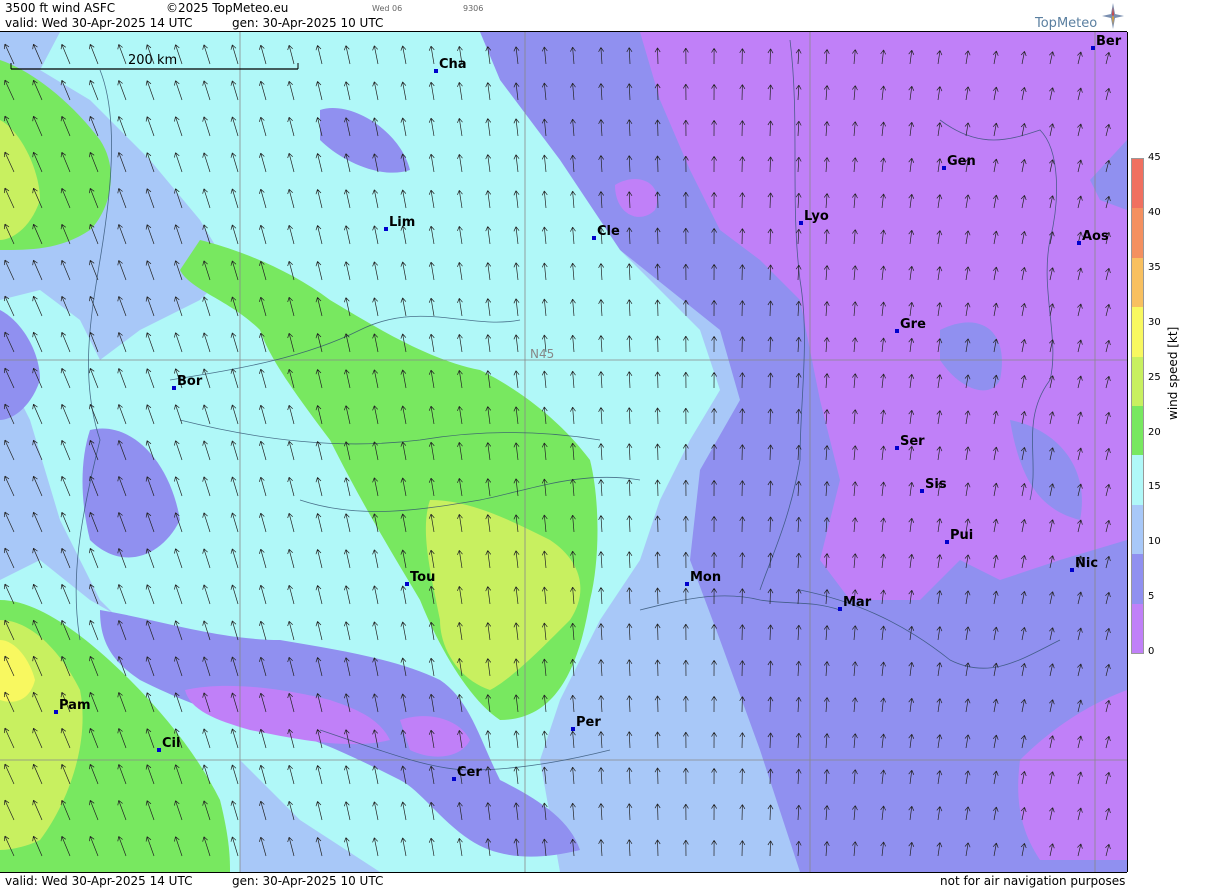 The width and height of the screenshot is (1219, 888). I want to click on legend-tick-label: 30, so click(1154, 322).